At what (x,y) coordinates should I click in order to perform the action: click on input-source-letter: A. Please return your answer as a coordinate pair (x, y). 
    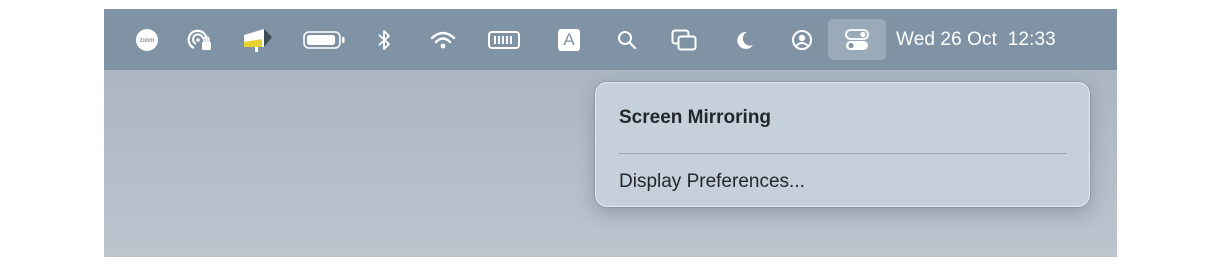
    Looking at the image, I should click on (569, 39).